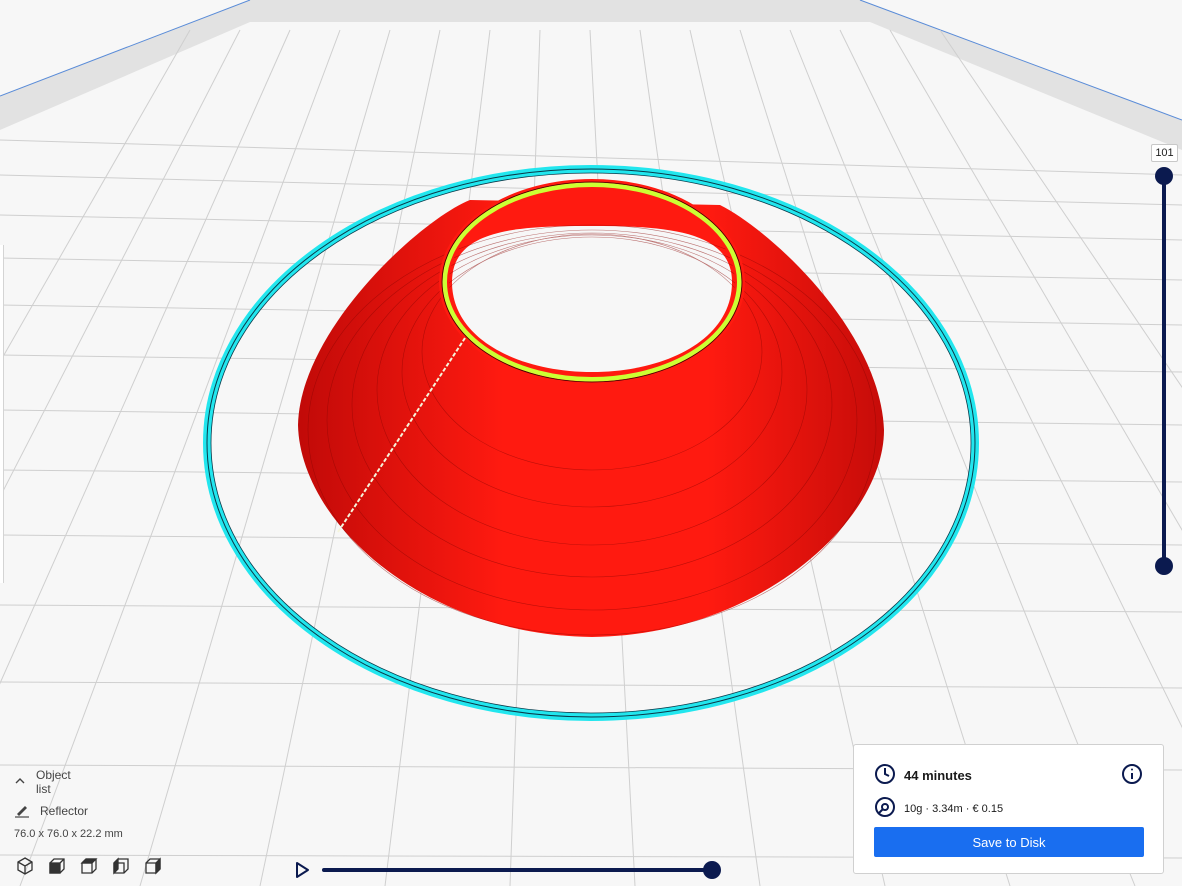 The width and height of the screenshot is (1182, 886). What do you see at coordinates (68, 834) in the screenshot?
I see `object-dimensions: 76.0 x 76.0 x 22.2 mm` at bounding box center [68, 834].